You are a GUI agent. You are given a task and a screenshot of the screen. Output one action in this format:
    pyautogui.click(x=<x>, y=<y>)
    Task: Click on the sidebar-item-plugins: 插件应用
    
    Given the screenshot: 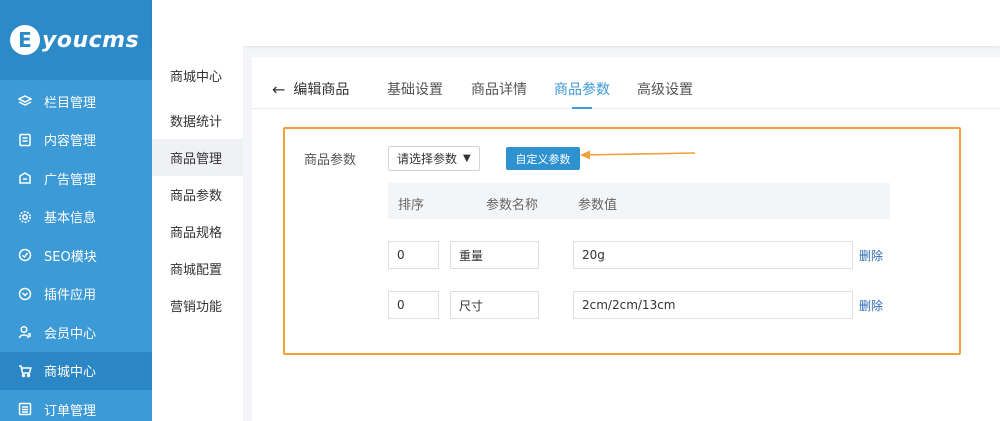 What is the action you would take?
    pyautogui.click(x=76, y=294)
    